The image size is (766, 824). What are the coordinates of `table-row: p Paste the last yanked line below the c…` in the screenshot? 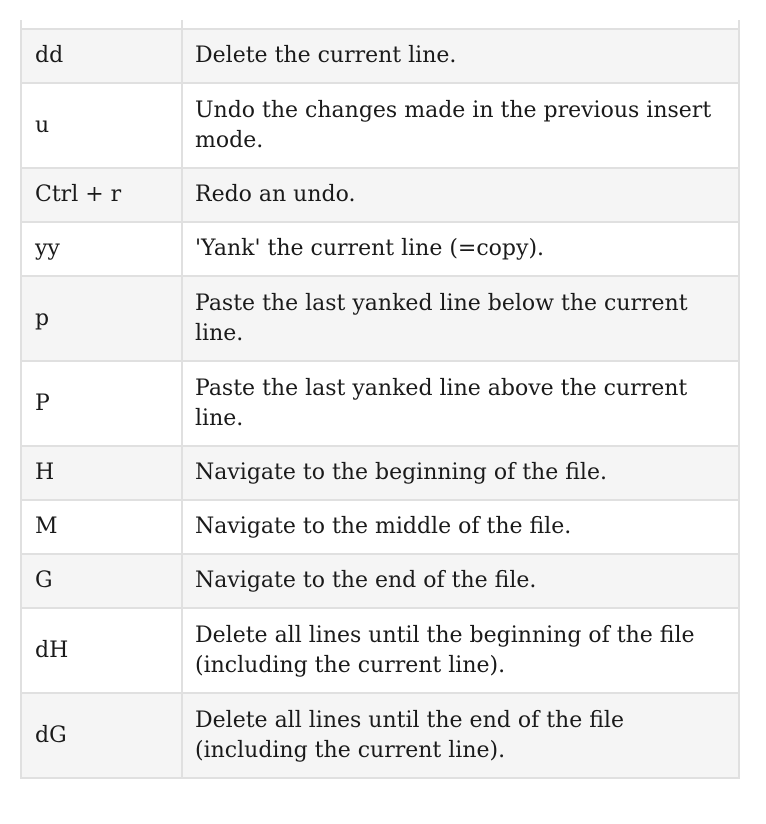 It's located at (380, 318).